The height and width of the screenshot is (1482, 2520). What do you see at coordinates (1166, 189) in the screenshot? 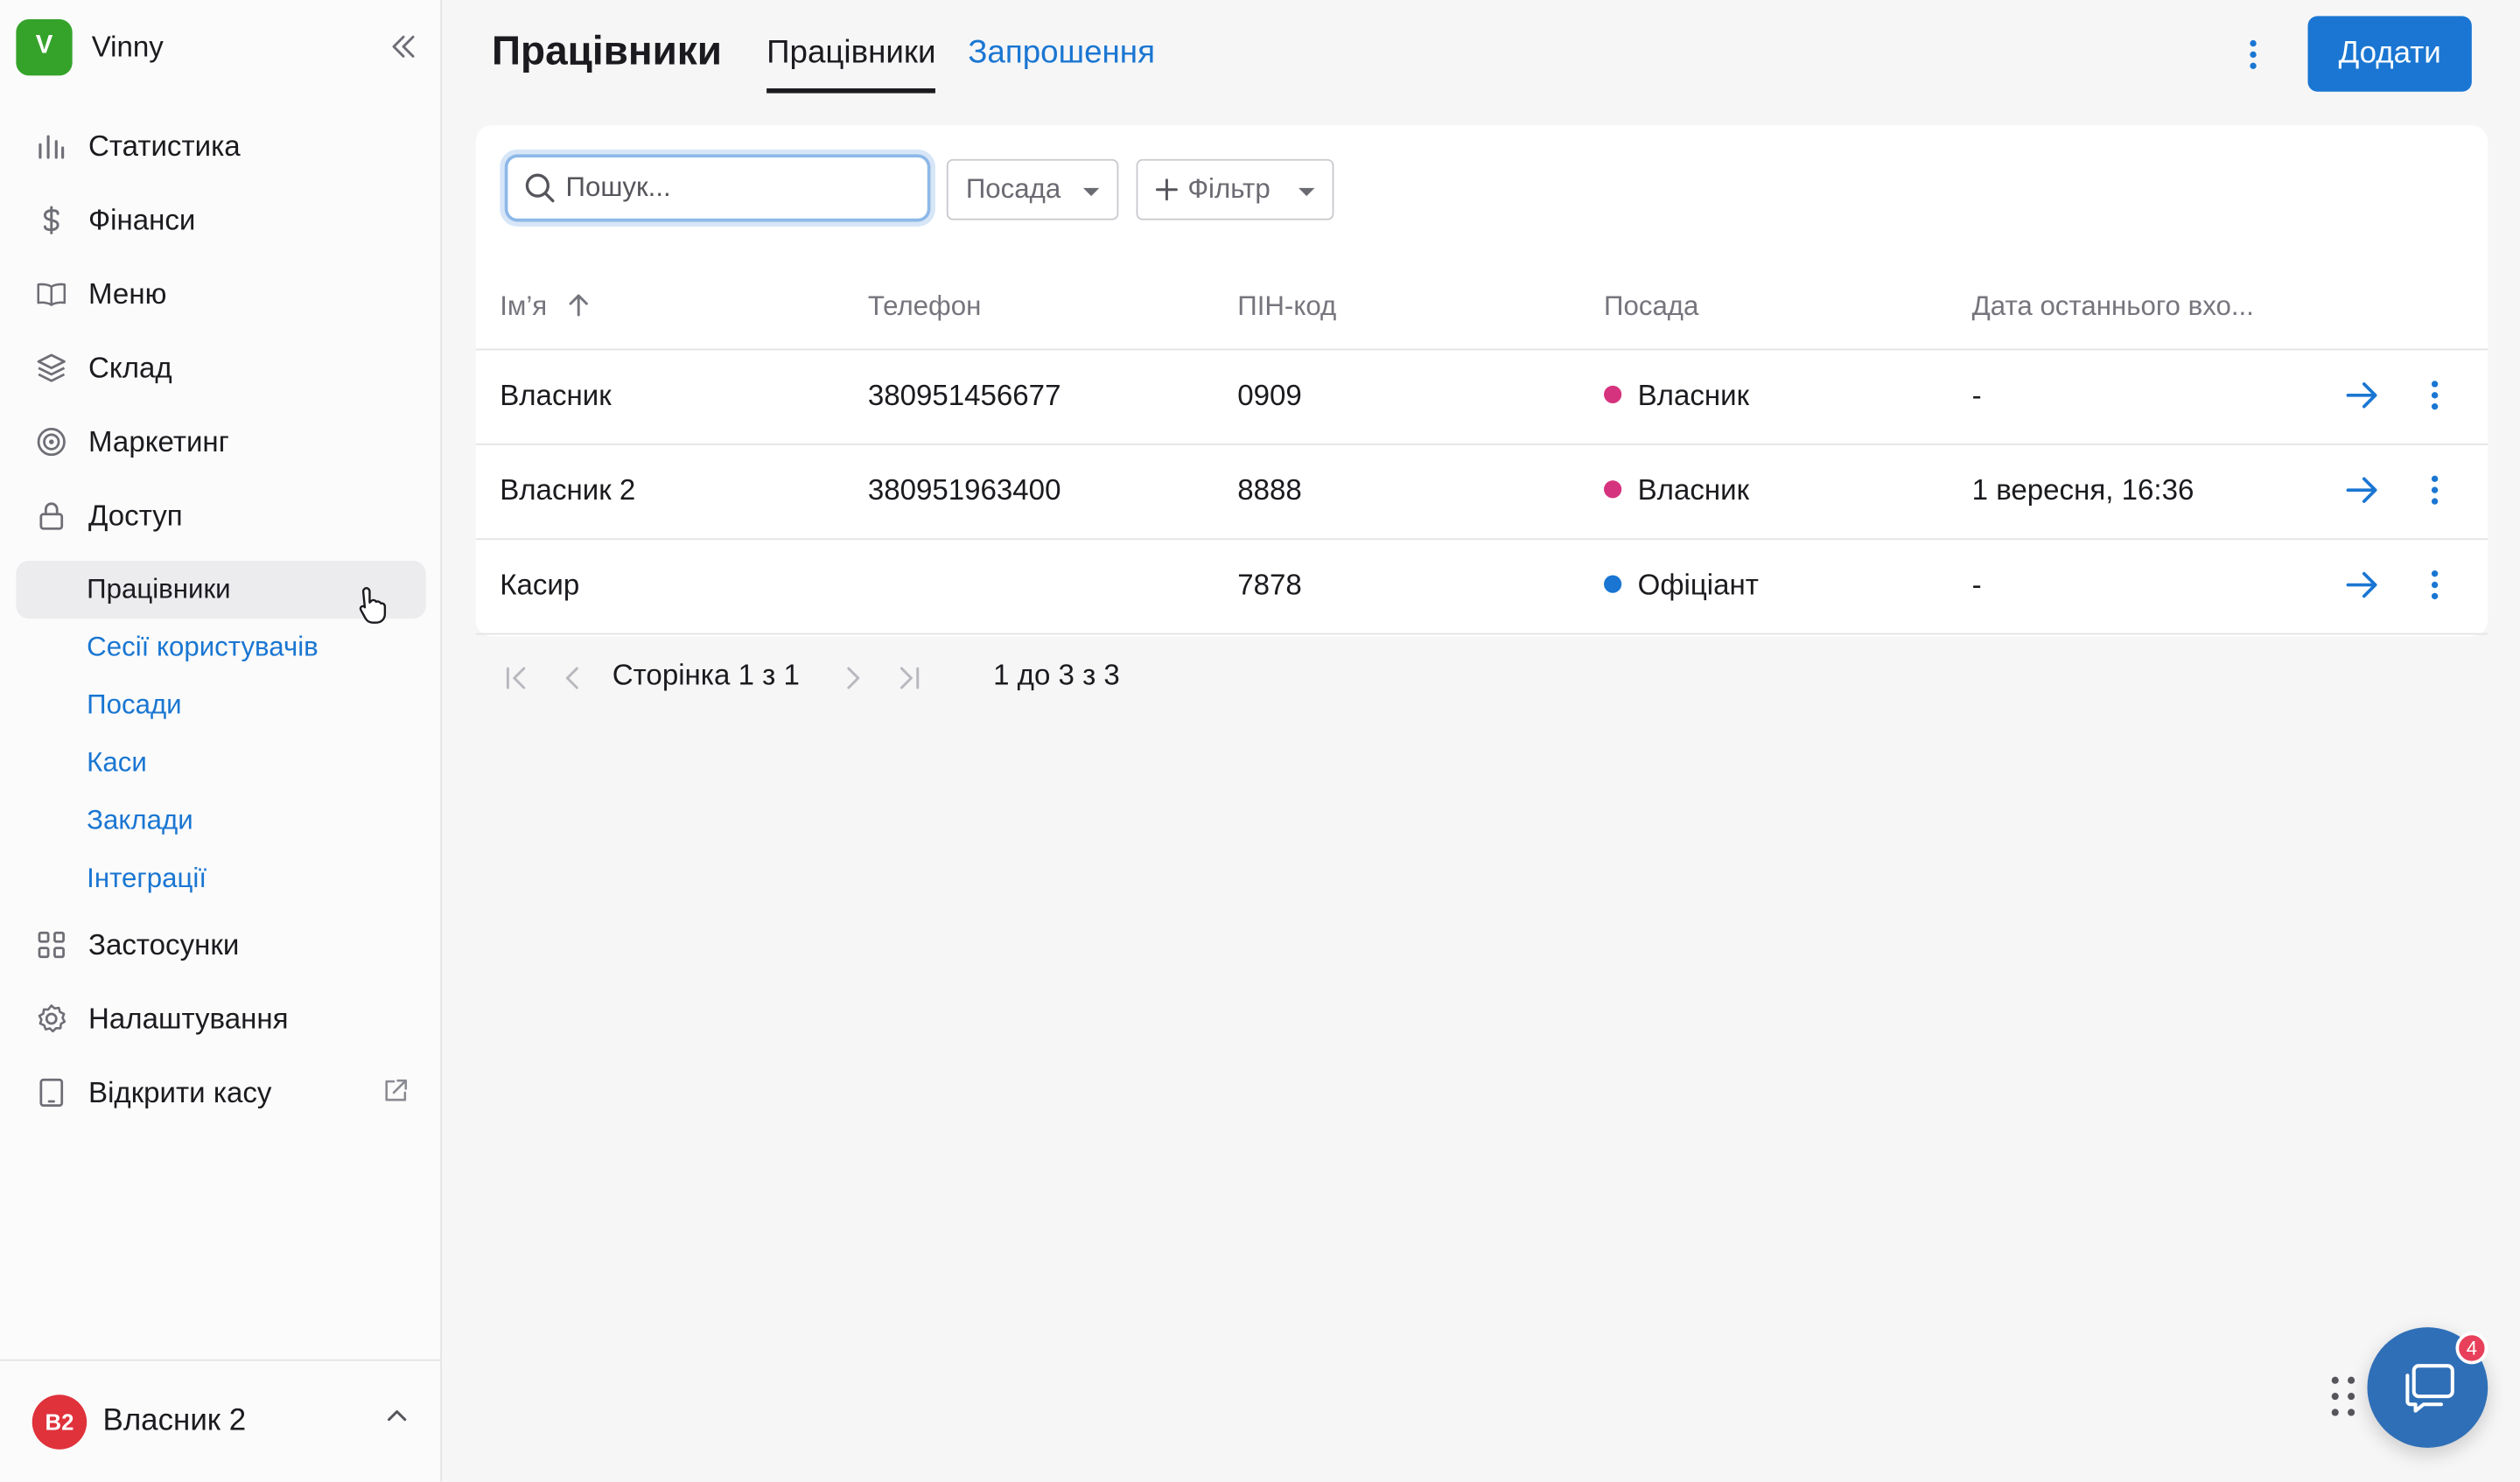
I see `plus-icon` at bounding box center [1166, 189].